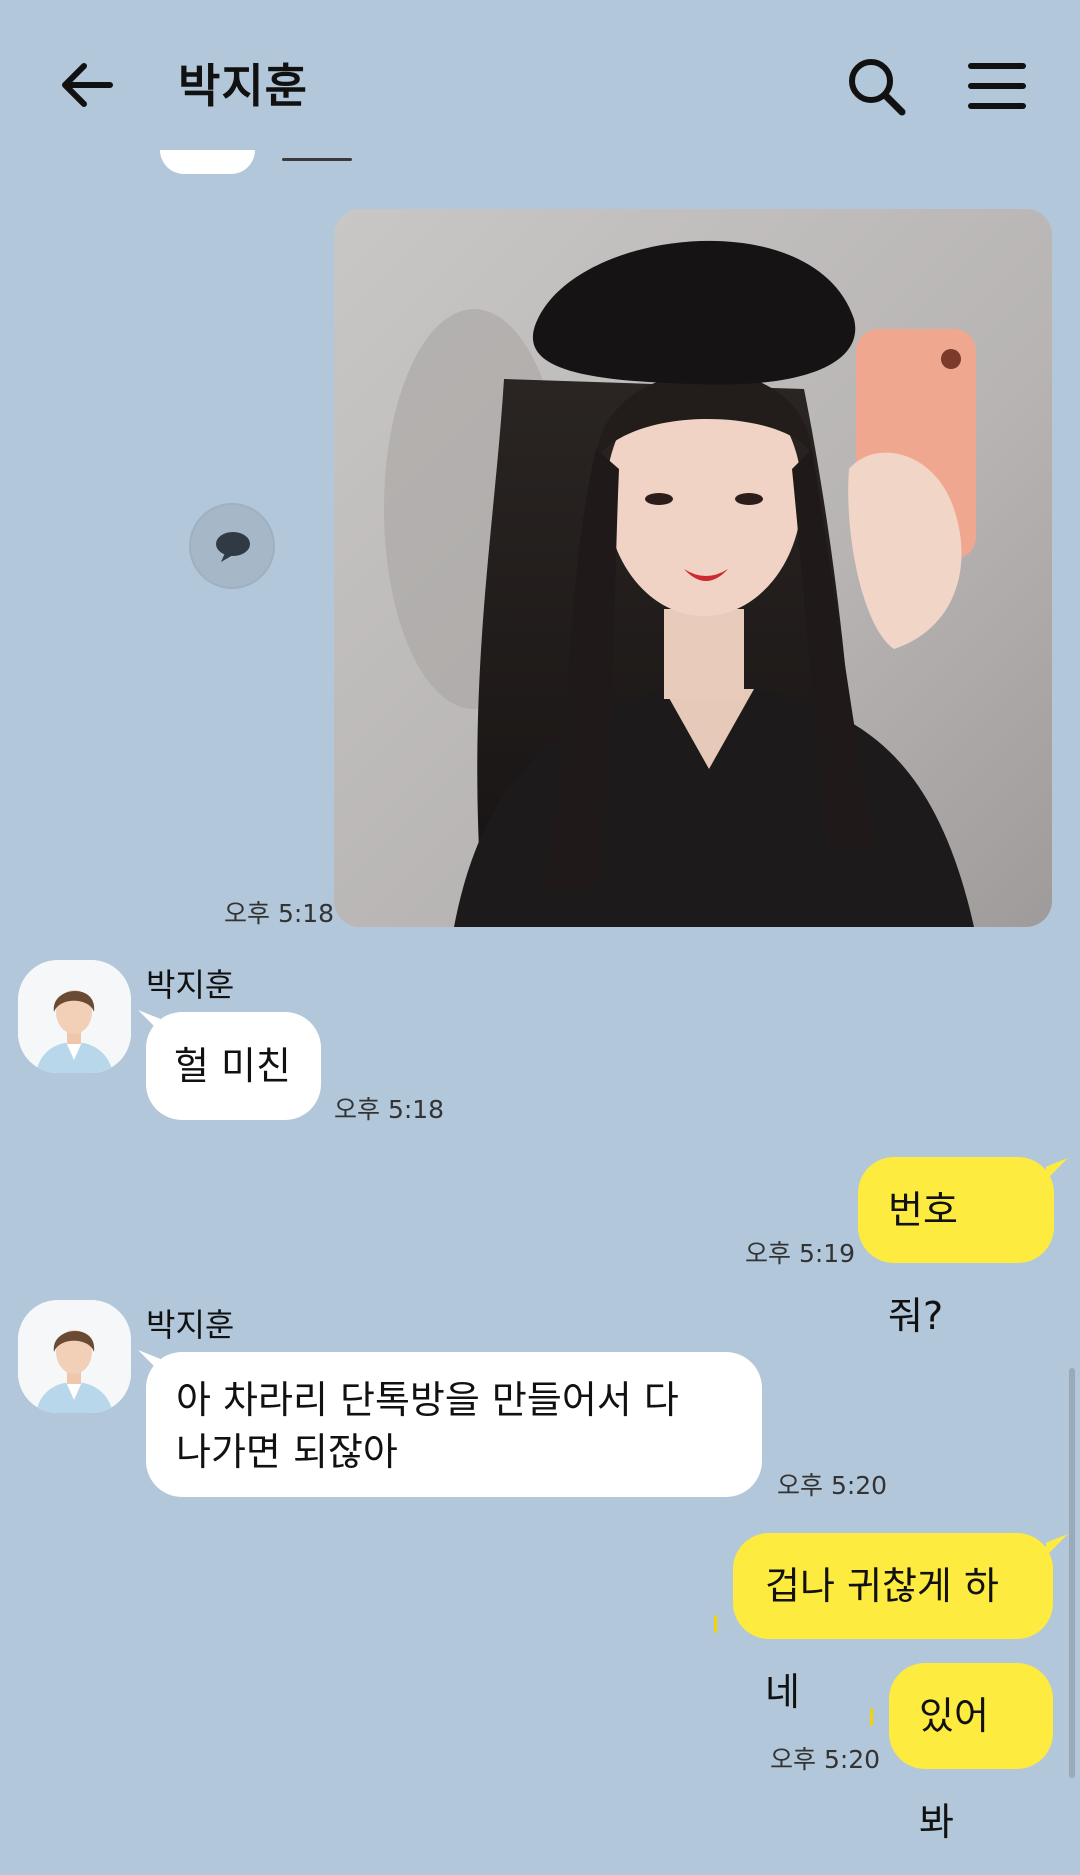 The width and height of the screenshot is (1080, 1875). What do you see at coordinates (233, 1066) in the screenshot?
I see `message-bubble: 헐 미친` at bounding box center [233, 1066].